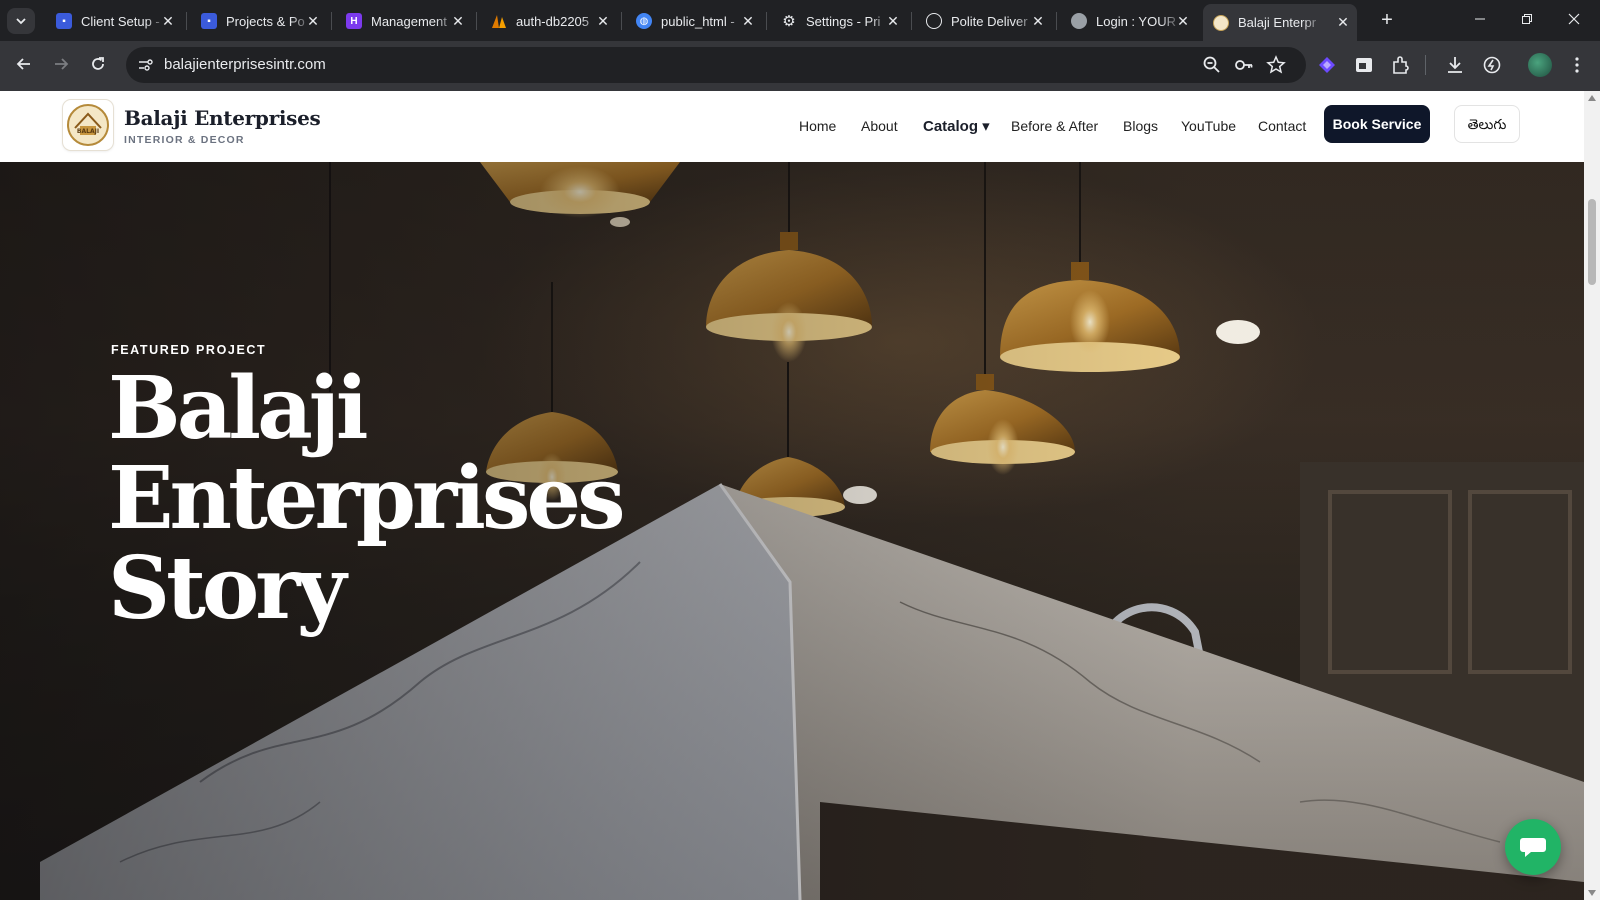 The height and width of the screenshot is (900, 1600). What do you see at coordinates (1282, 126) in the screenshot?
I see `nav-contact: Contact` at bounding box center [1282, 126].